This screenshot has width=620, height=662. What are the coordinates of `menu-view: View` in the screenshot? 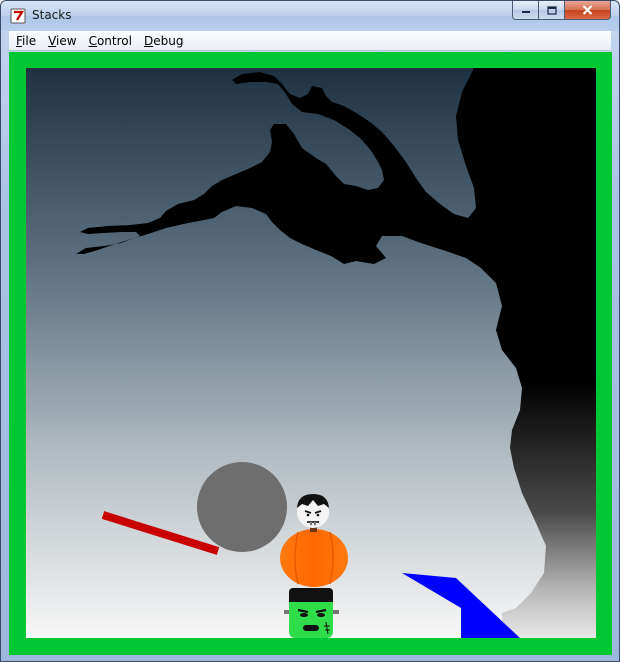 It's located at (62, 41).